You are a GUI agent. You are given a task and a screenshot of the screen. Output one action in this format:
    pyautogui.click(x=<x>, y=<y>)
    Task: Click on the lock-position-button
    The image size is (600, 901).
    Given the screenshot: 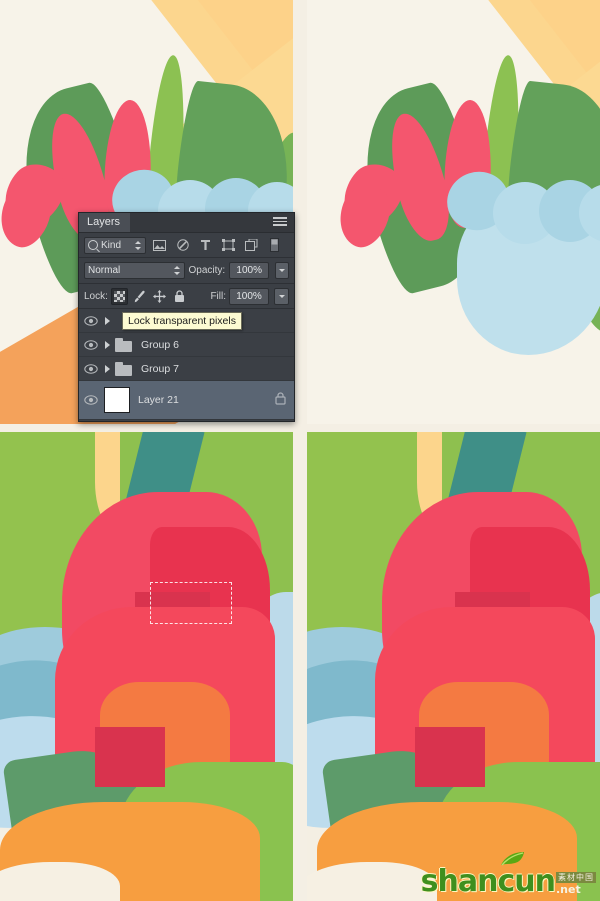 What is the action you would take?
    pyautogui.click(x=159, y=296)
    